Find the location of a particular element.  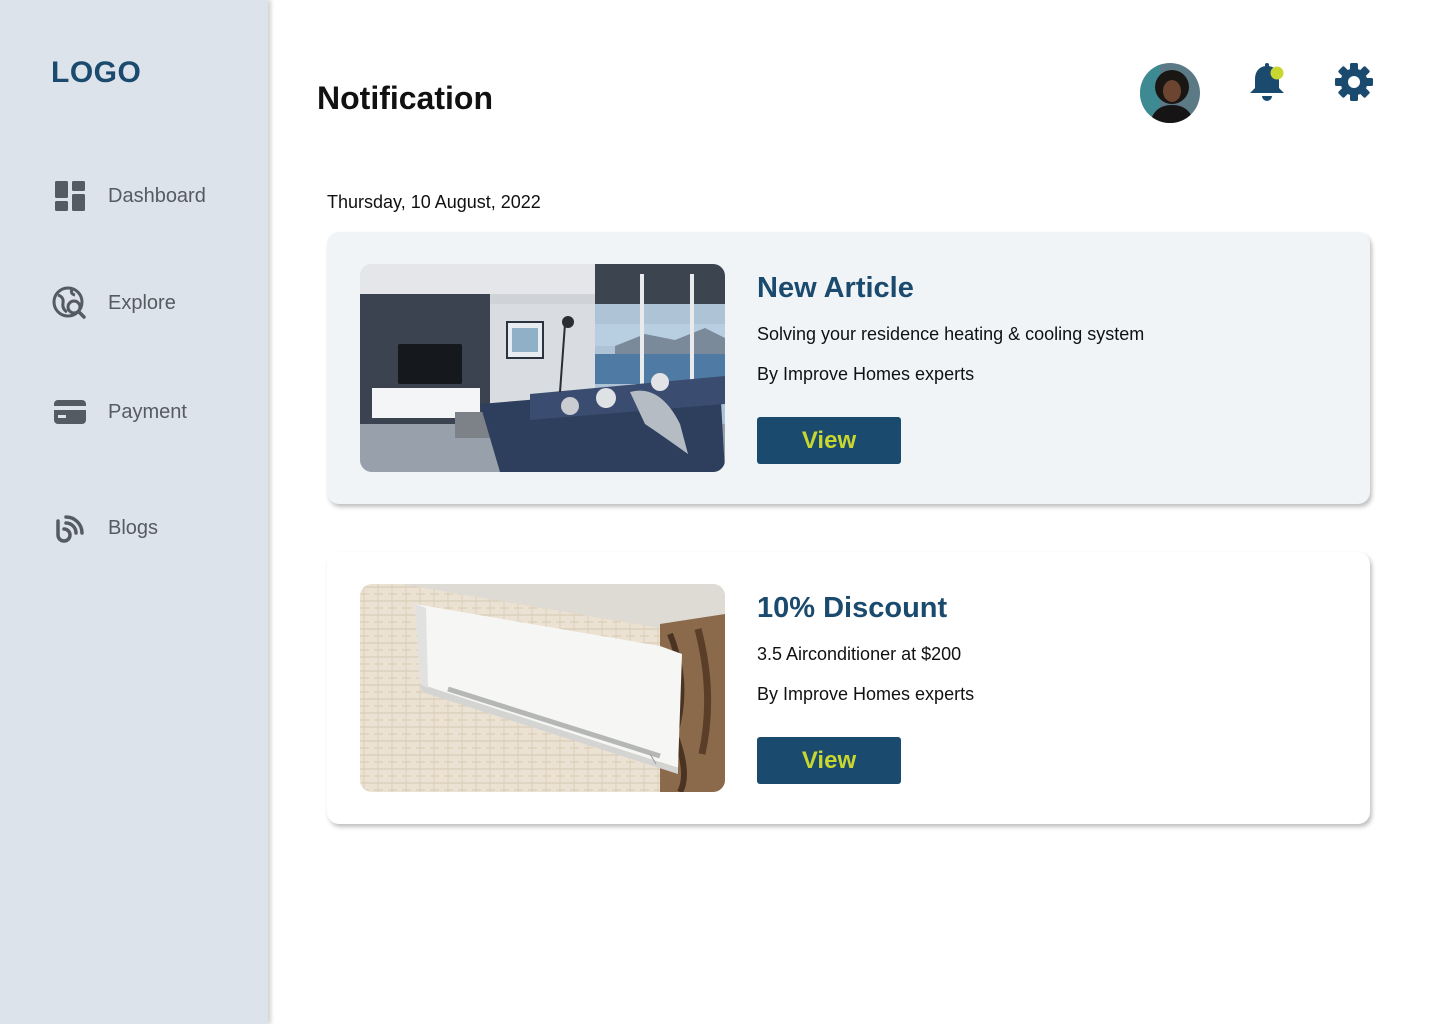

bell-icon is located at coordinates (1267, 82).